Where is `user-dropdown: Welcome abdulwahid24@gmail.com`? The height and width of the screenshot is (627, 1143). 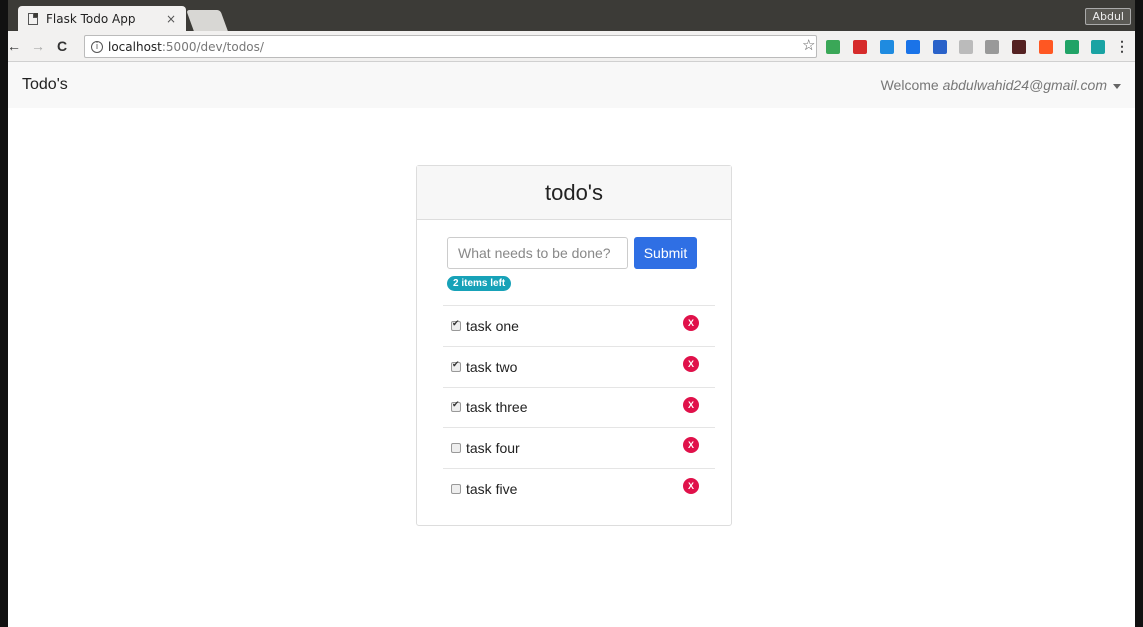 user-dropdown: Welcome abdulwahid24@gmail.com is located at coordinates (1001, 85).